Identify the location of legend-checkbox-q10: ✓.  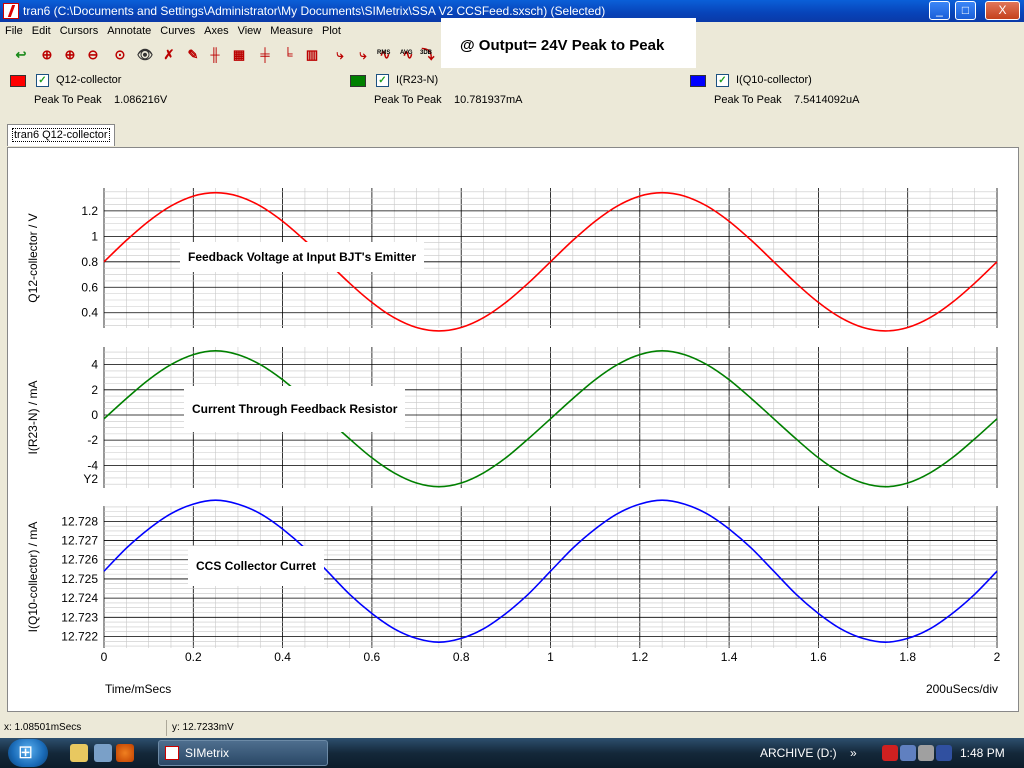
(722, 80).